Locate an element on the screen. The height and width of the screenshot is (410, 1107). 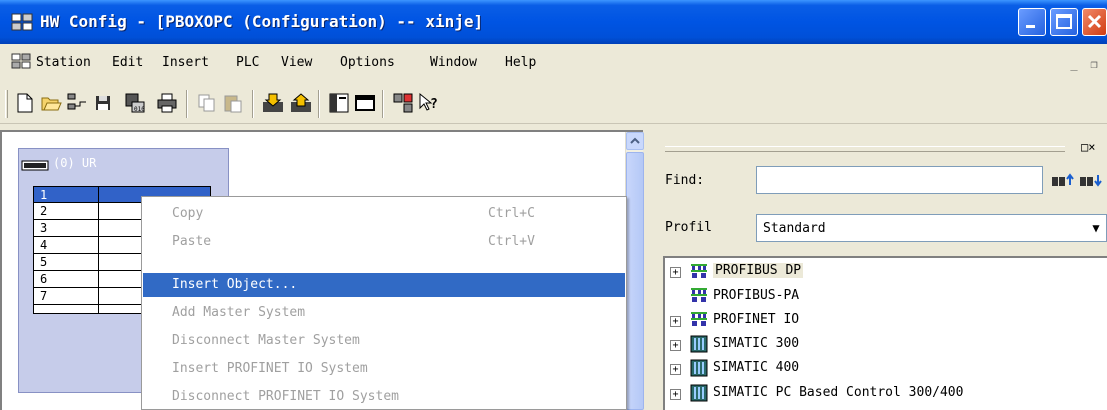
minimize-button is located at coordinates (1032, 22).